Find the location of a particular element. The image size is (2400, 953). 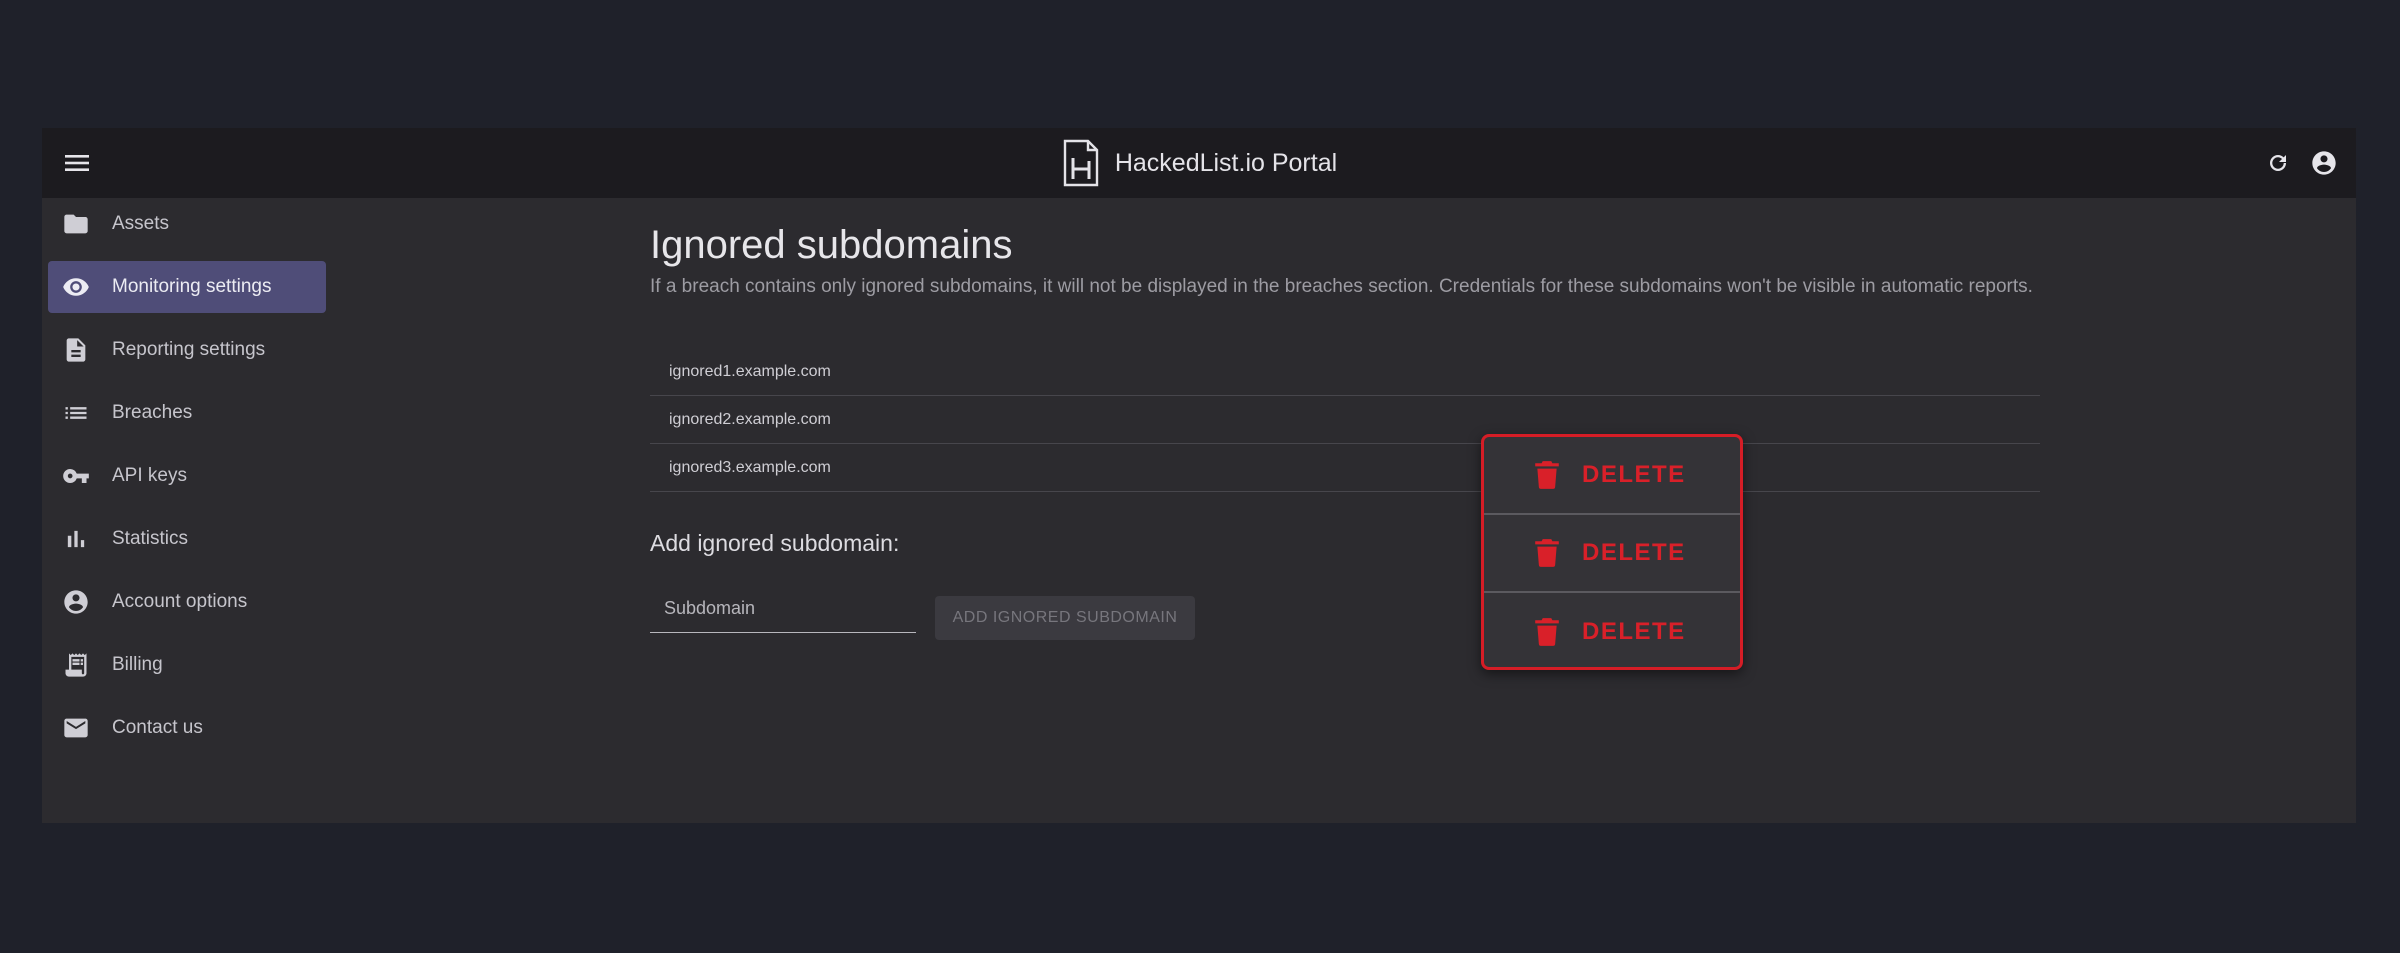

sidebar-item-api-keys: API keys is located at coordinates (187, 476).